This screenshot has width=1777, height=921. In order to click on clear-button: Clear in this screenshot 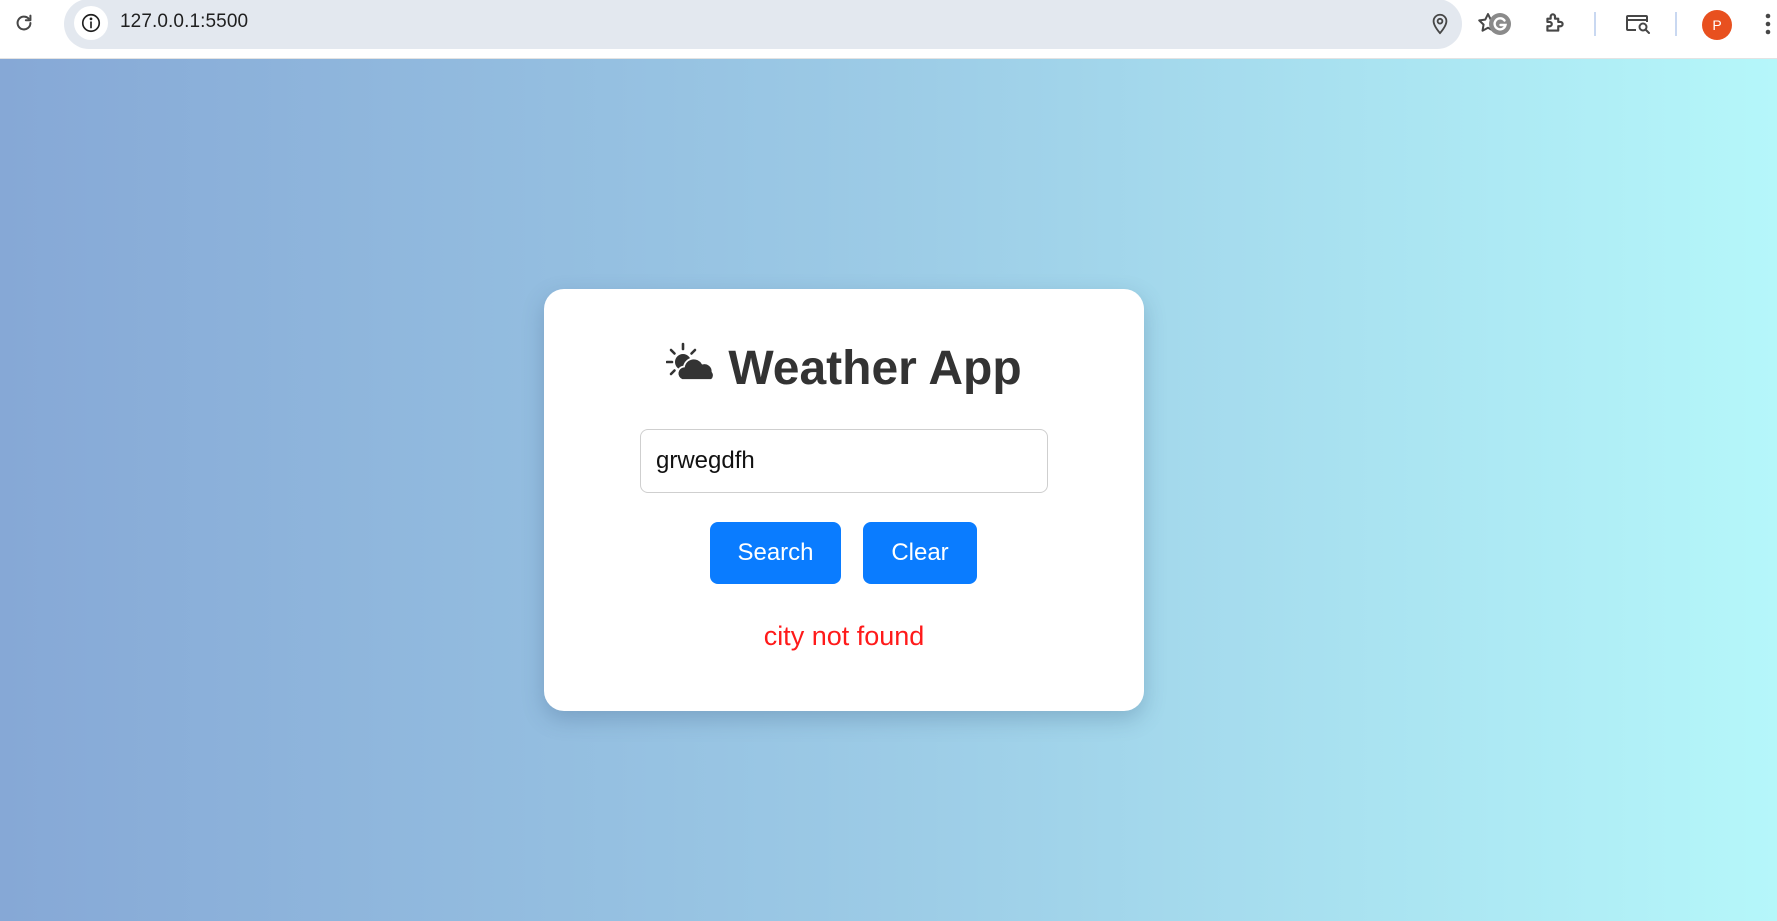, I will do `click(920, 553)`.